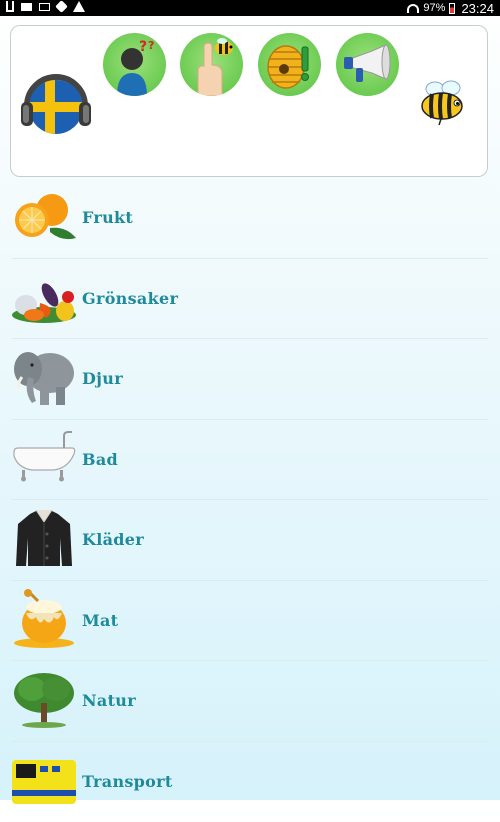 The height and width of the screenshot is (822, 500). What do you see at coordinates (434, 8) in the screenshot?
I see `battery-percent: 97%` at bounding box center [434, 8].